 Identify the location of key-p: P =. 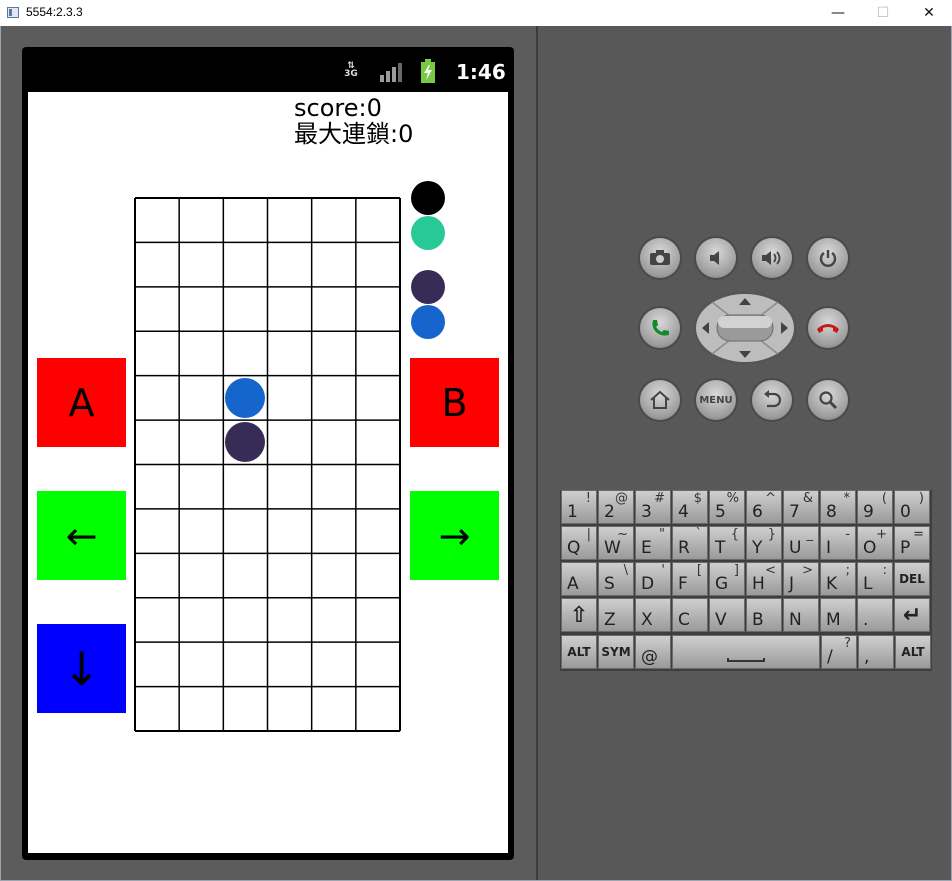
(912, 543).